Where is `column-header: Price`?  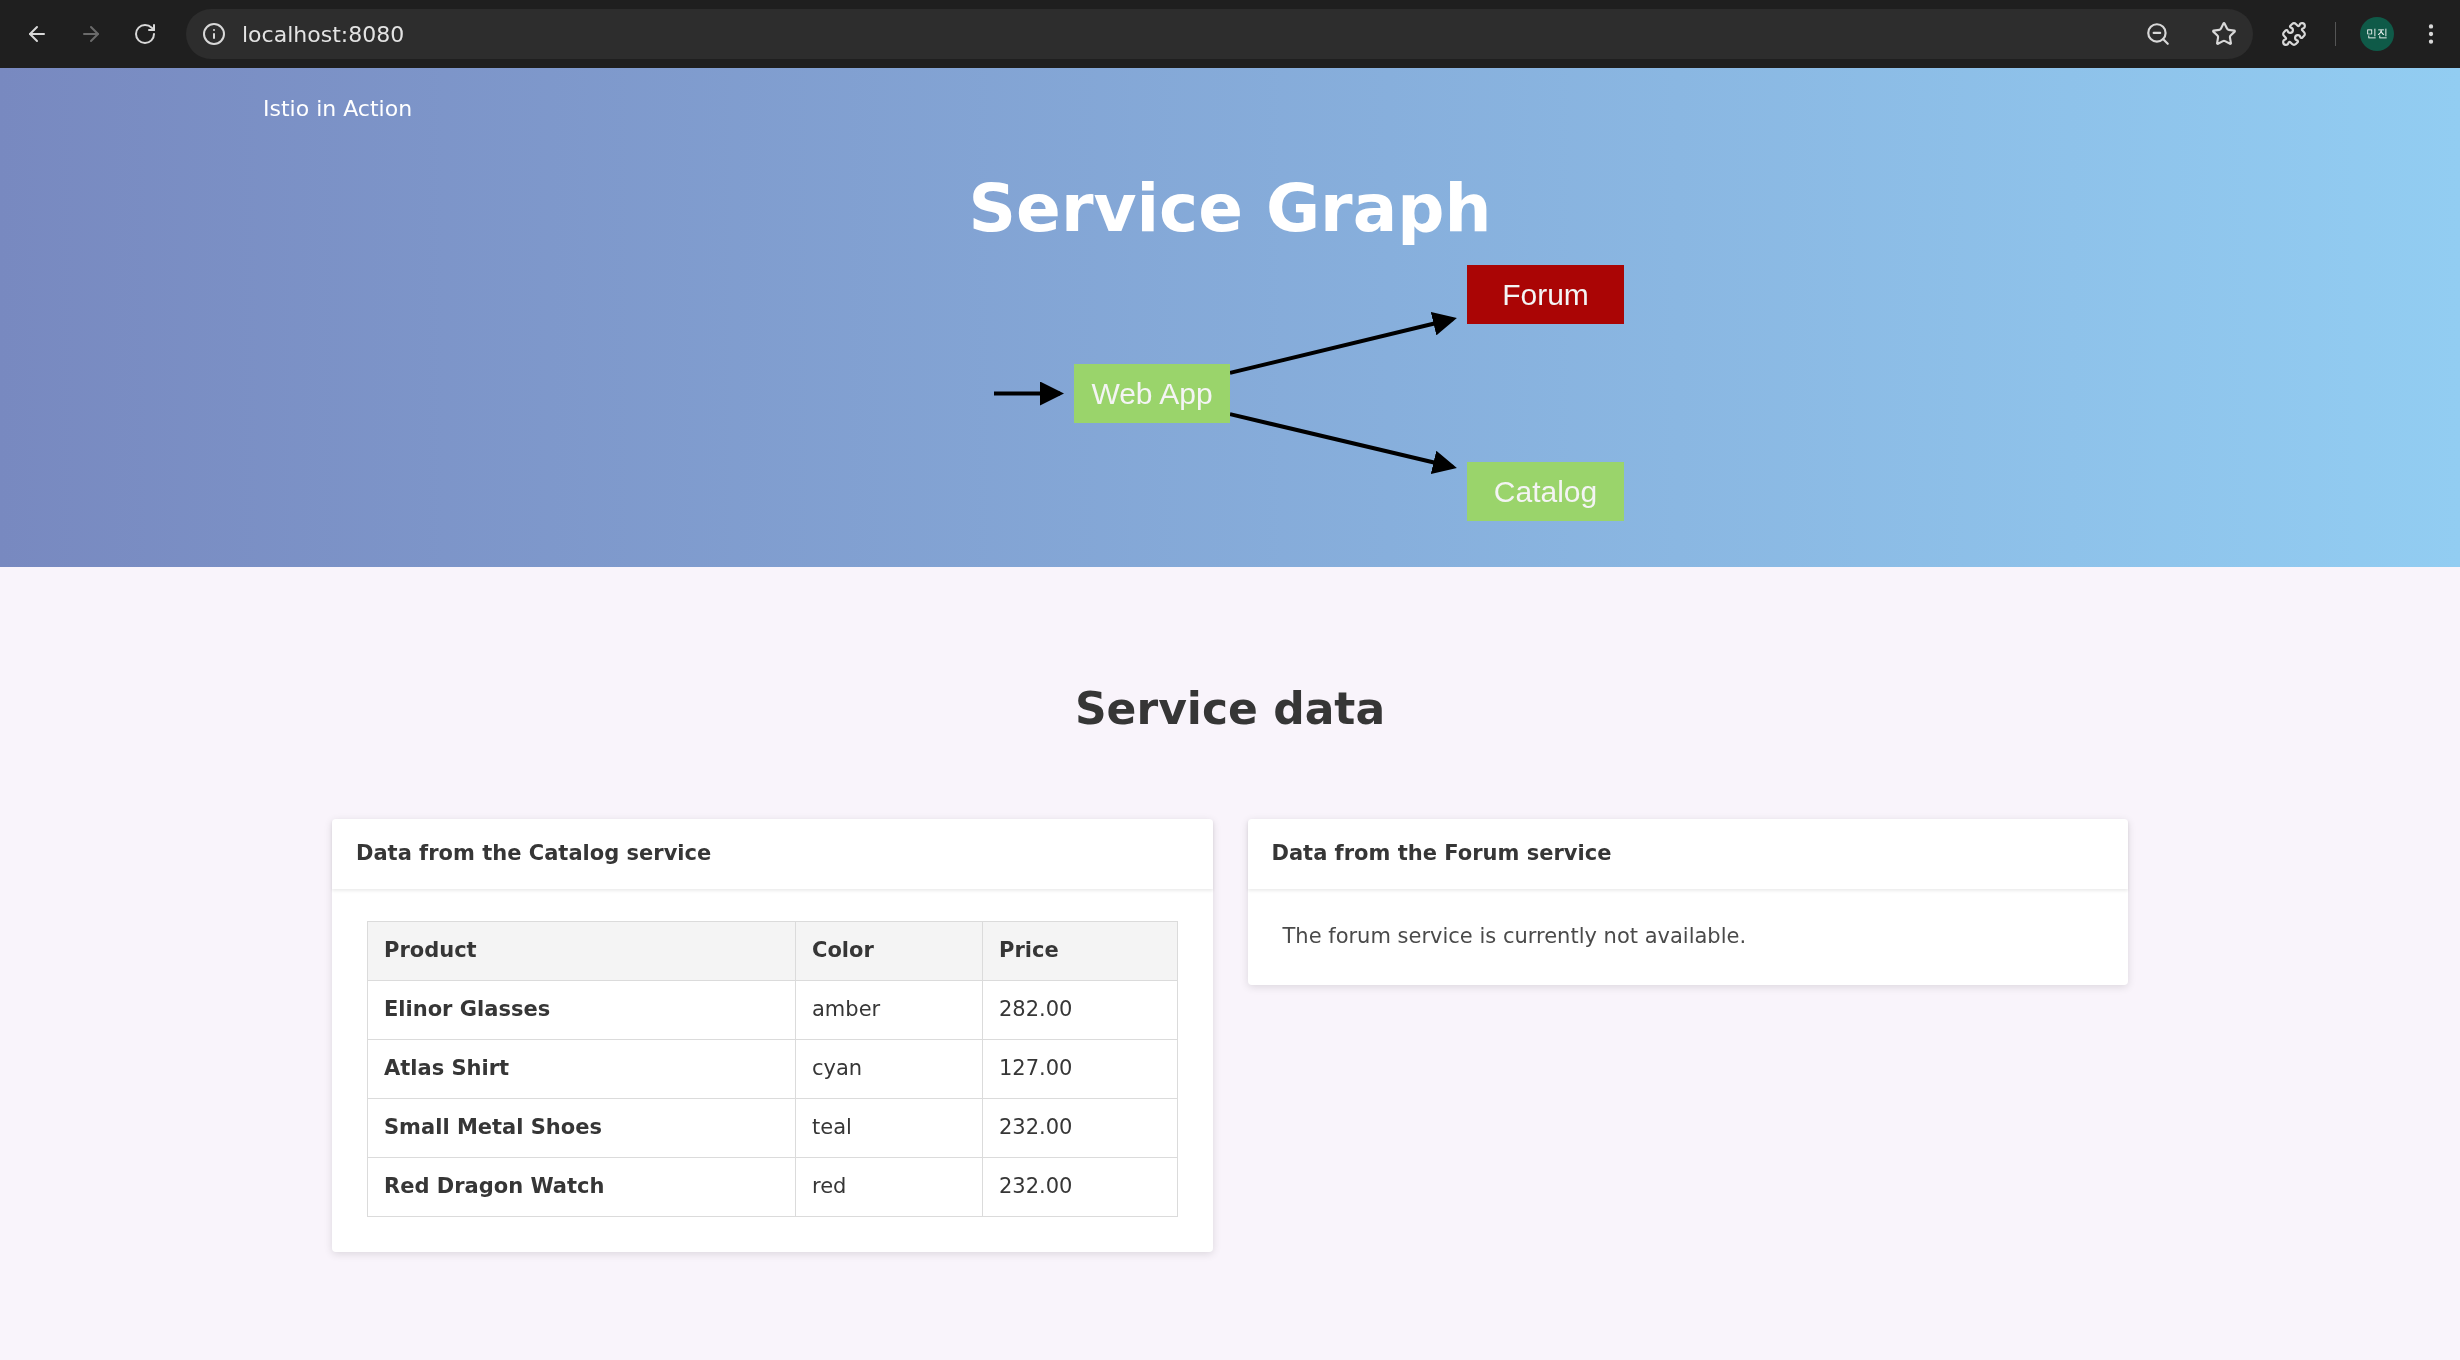 column-header: Price is located at coordinates (1079, 951).